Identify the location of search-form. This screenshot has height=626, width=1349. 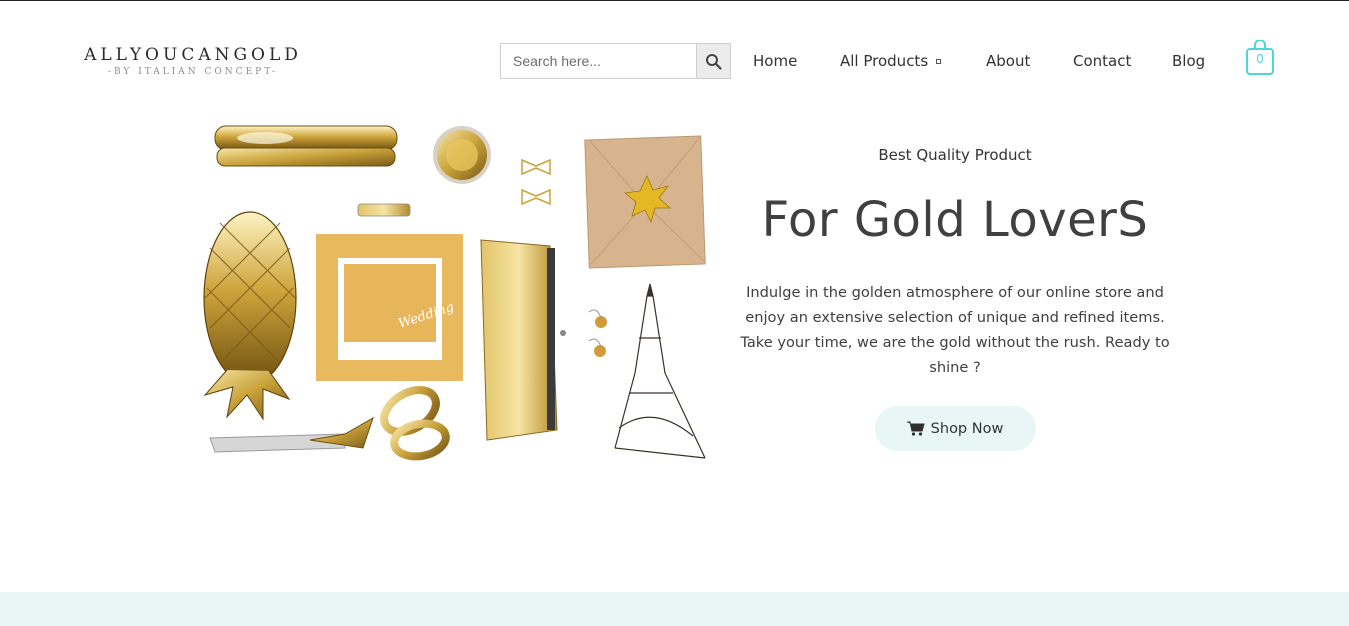
(615, 61).